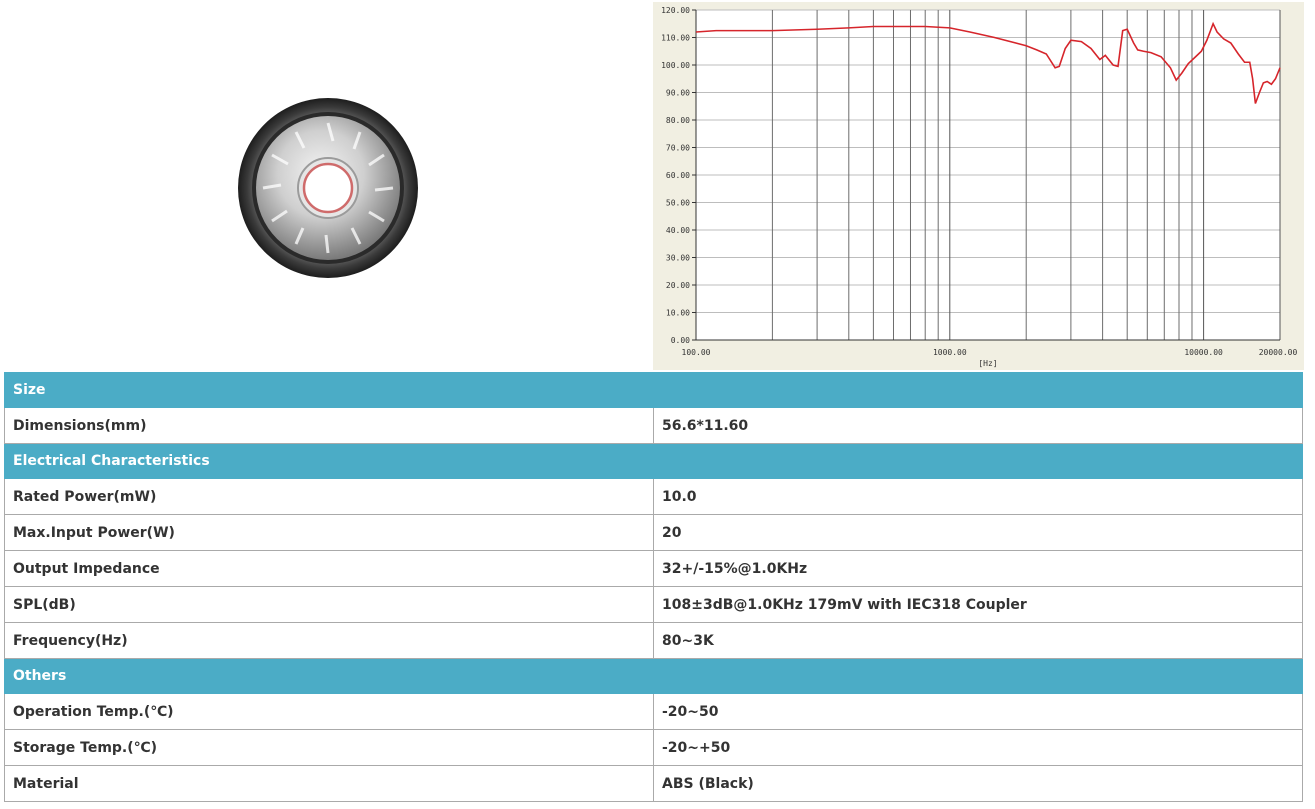 The height and width of the screenshot is (809, 1315). I want to click on table-row: Storage Temp.(℃) -20~+50, so click(653, 747).